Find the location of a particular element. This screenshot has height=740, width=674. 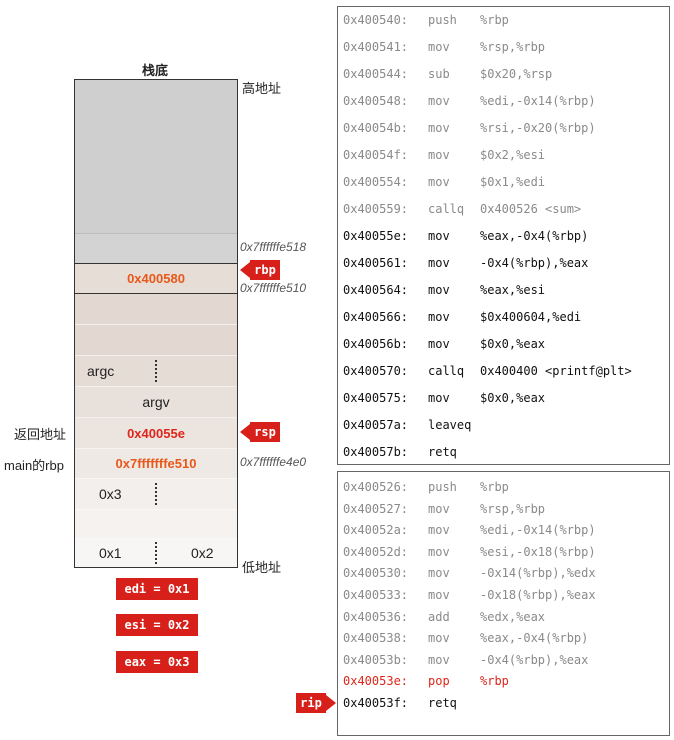

stack-region-unused is located at coordinates (156, 156).